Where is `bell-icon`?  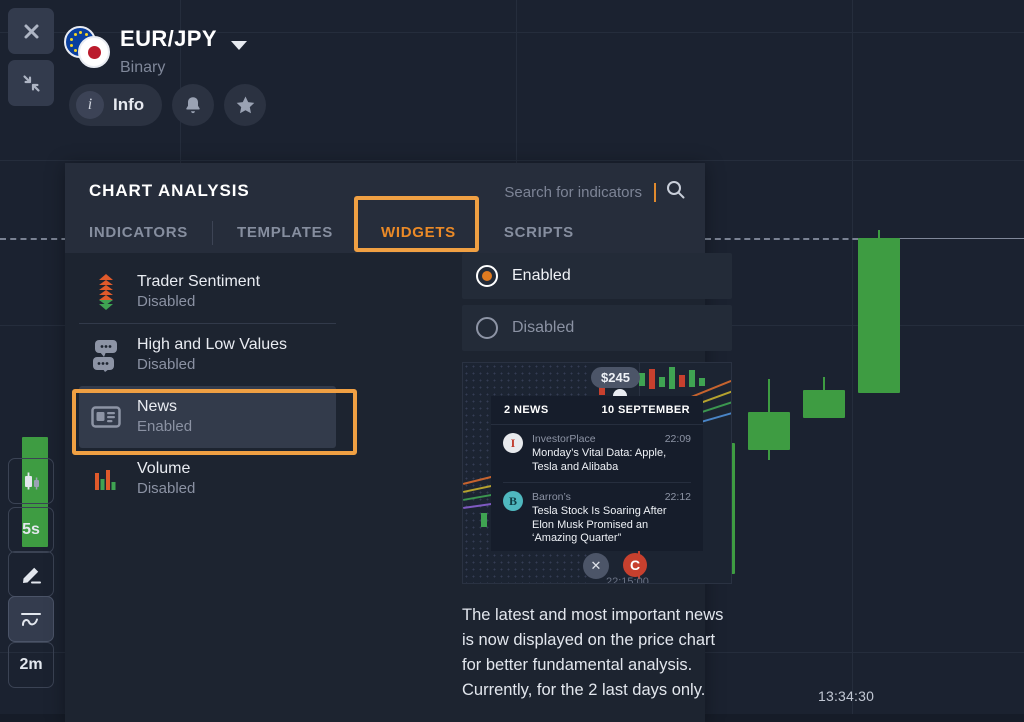 bell-icon is located at coordinates (193, 104).